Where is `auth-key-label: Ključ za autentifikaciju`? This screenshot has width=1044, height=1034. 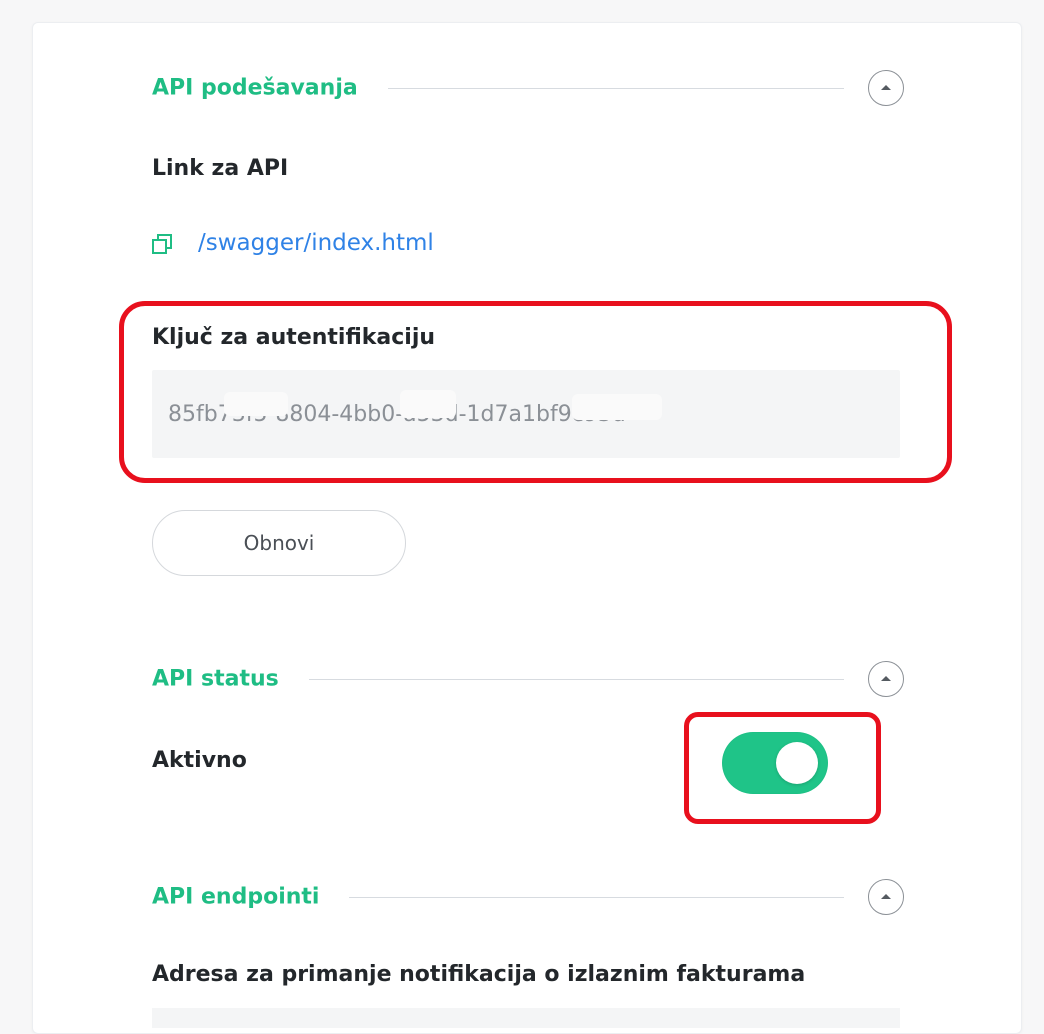 auth-key-label: Ključ za autentifikaciju is located at coordinates (294, 337).